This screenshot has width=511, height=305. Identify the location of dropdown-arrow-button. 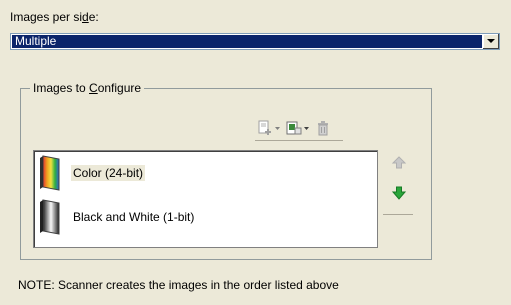
(490, 41).